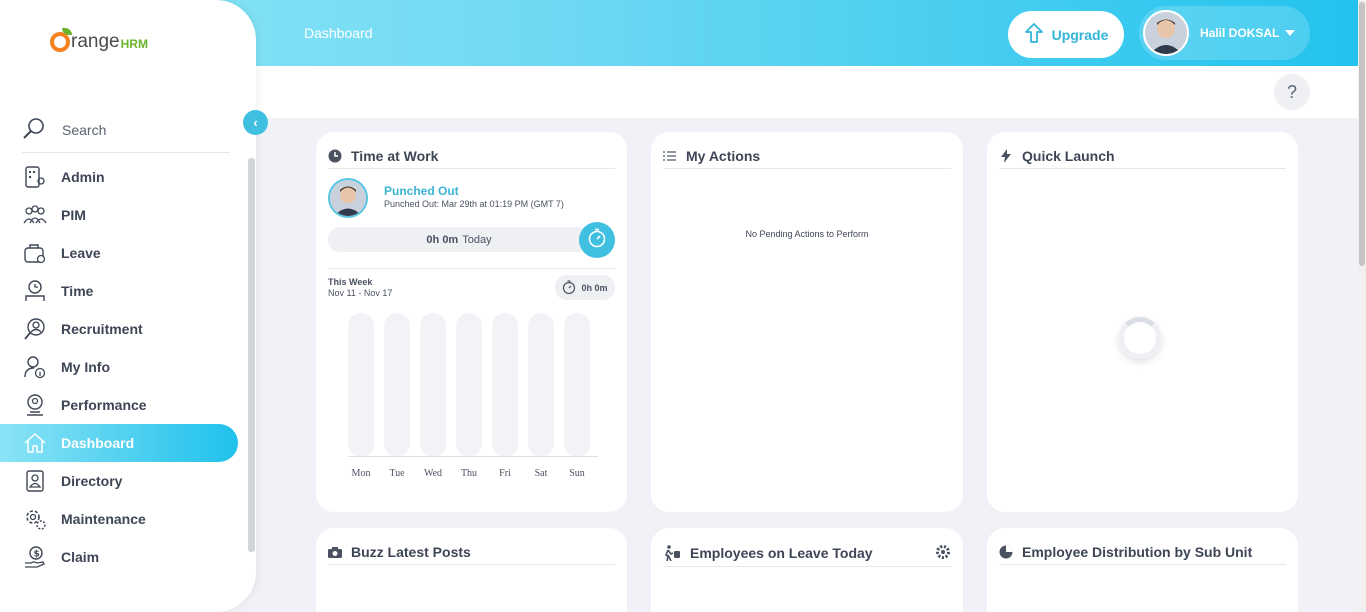 Image resolution: width=1366 pixels, height=612 pixels. I want to click on sidebar-item-dashboard: Dashboard, so click(119, 443).